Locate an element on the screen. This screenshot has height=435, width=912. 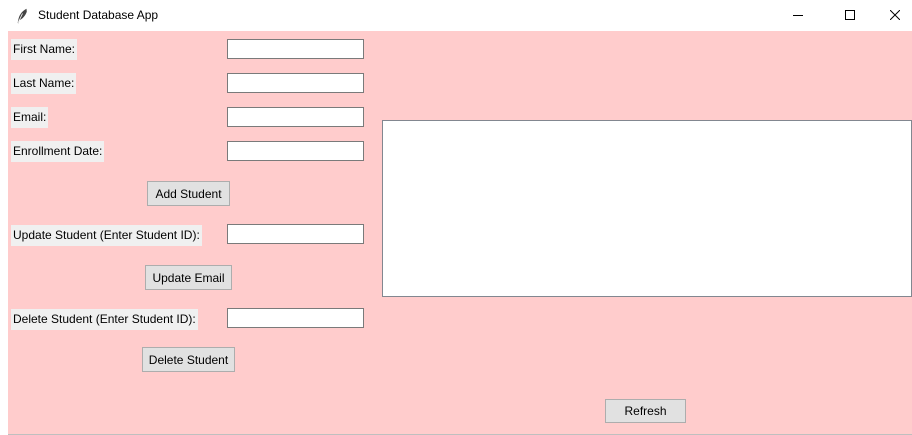
delete-student-button: Delete Student is located at coordinates (188, 359).